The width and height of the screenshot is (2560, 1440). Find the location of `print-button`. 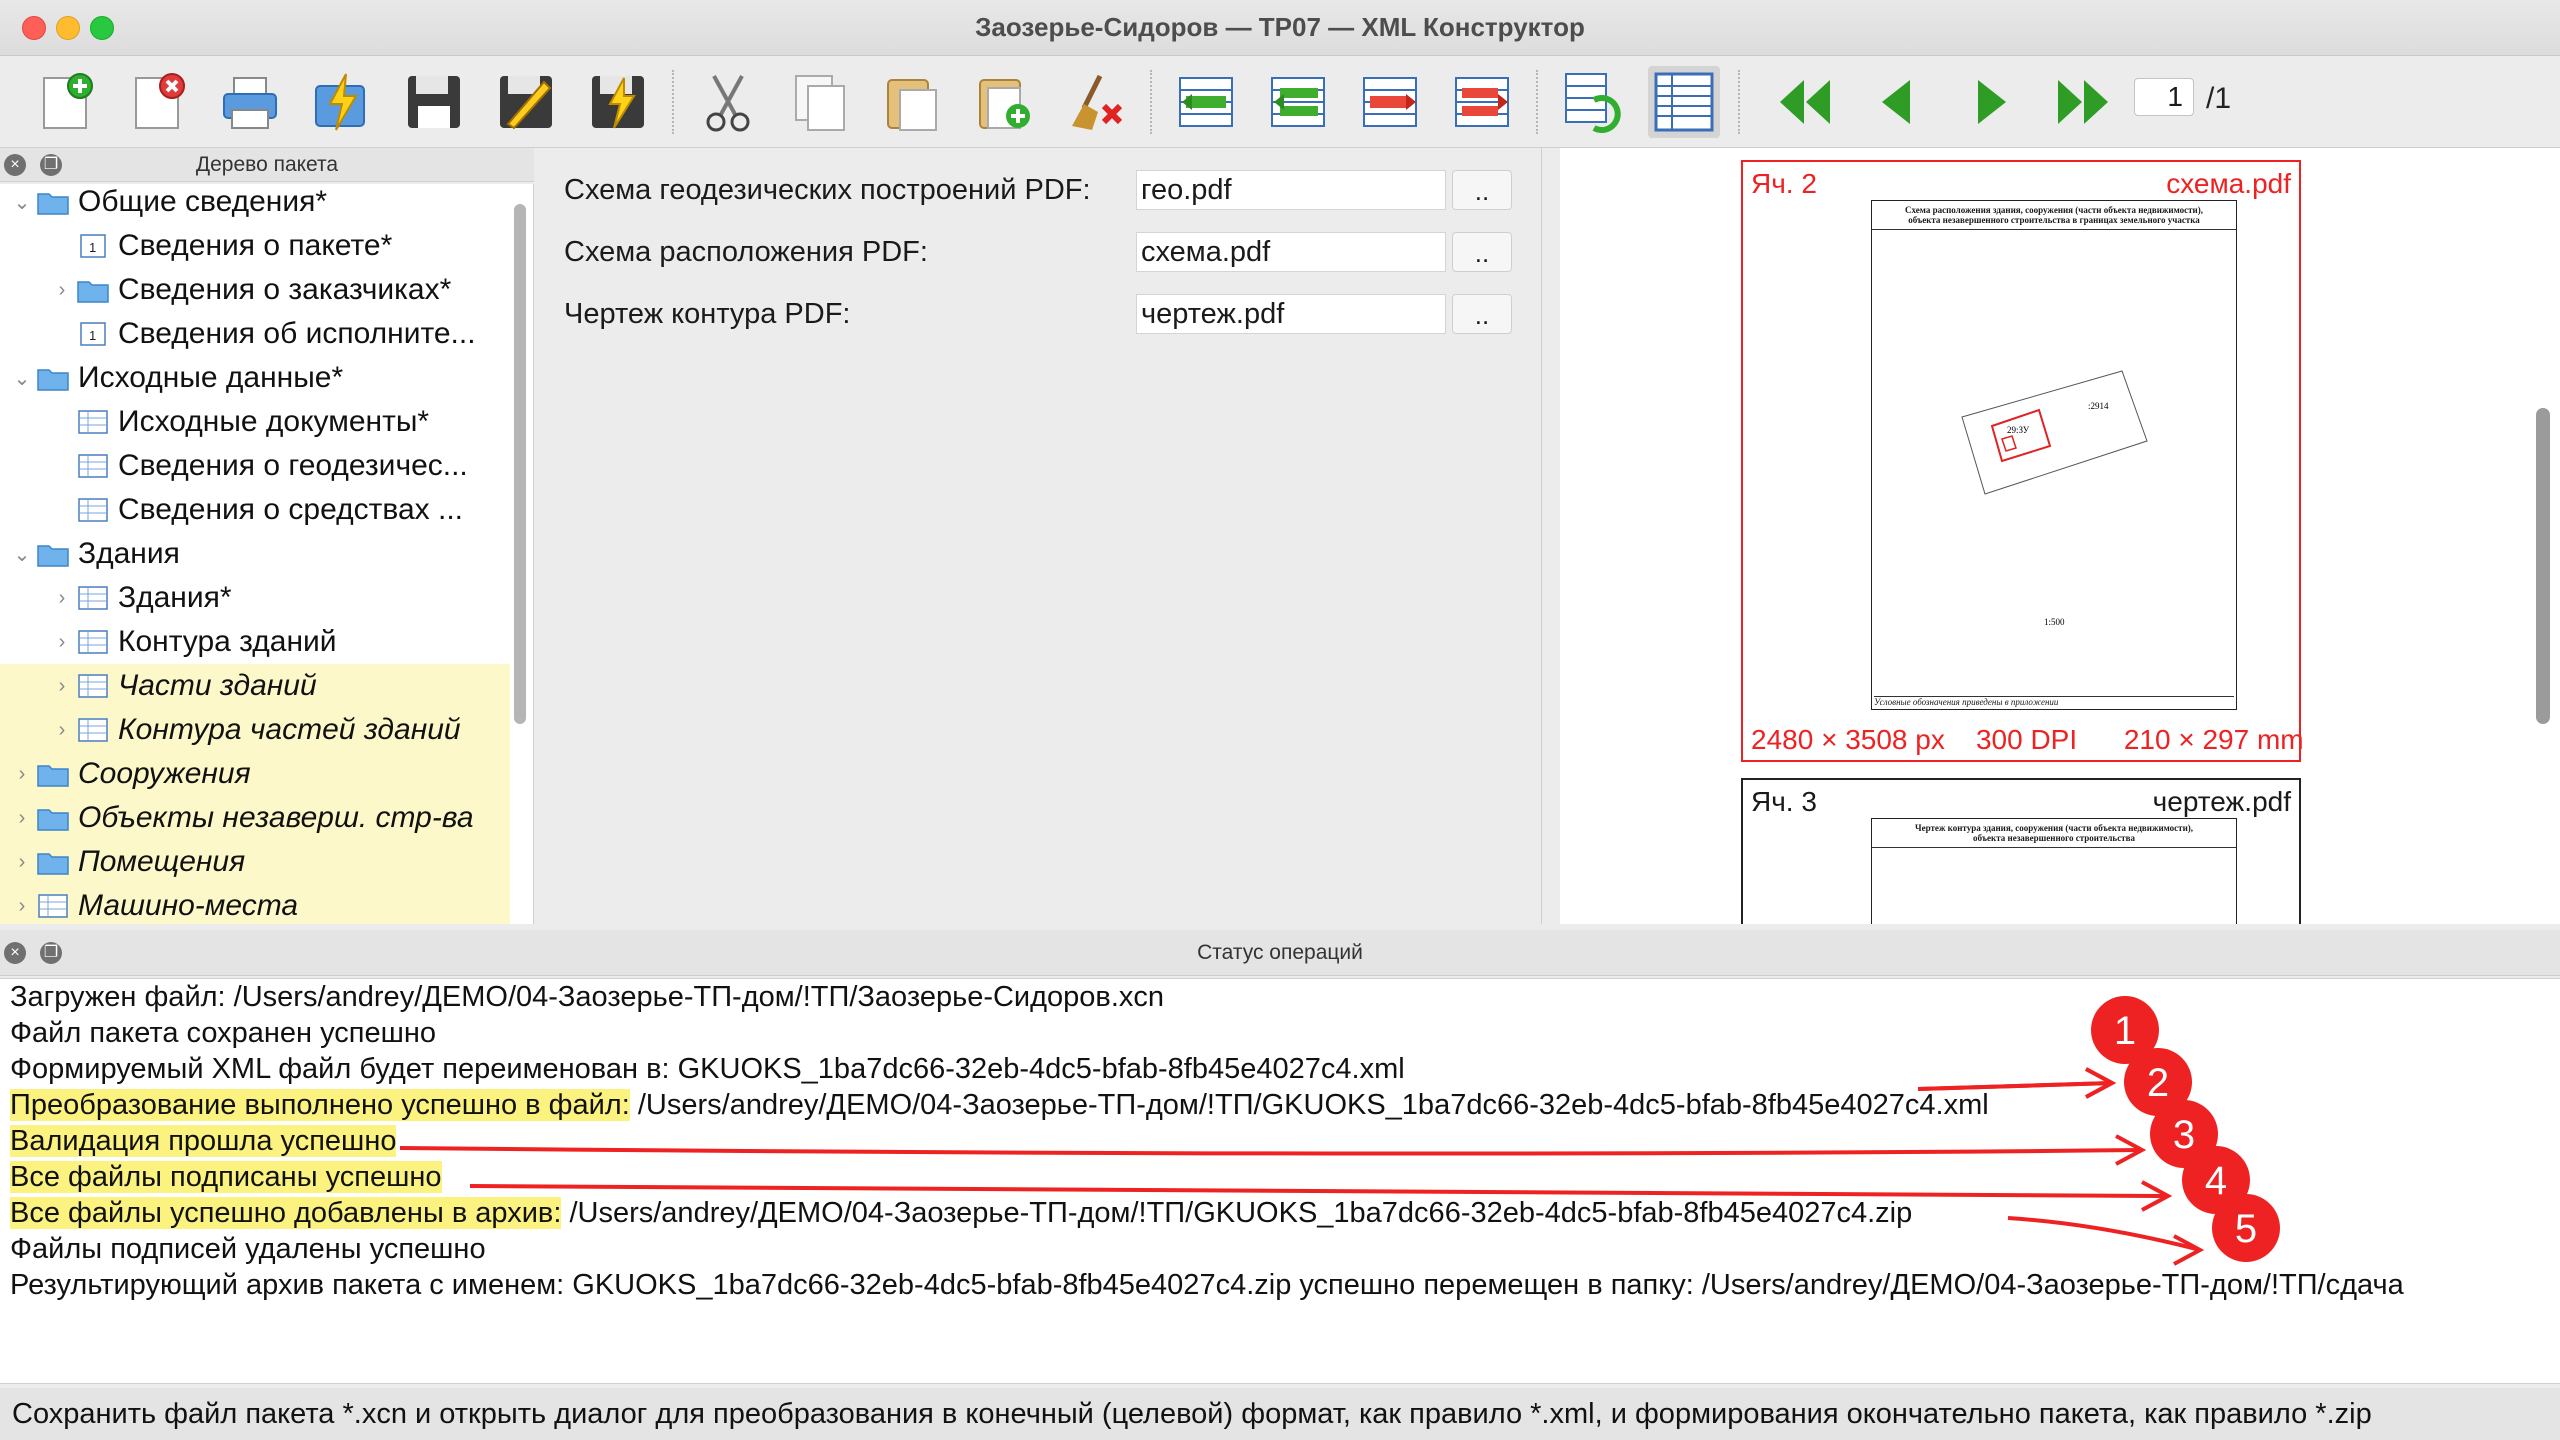

print-button is located at coordinates (250, 102).